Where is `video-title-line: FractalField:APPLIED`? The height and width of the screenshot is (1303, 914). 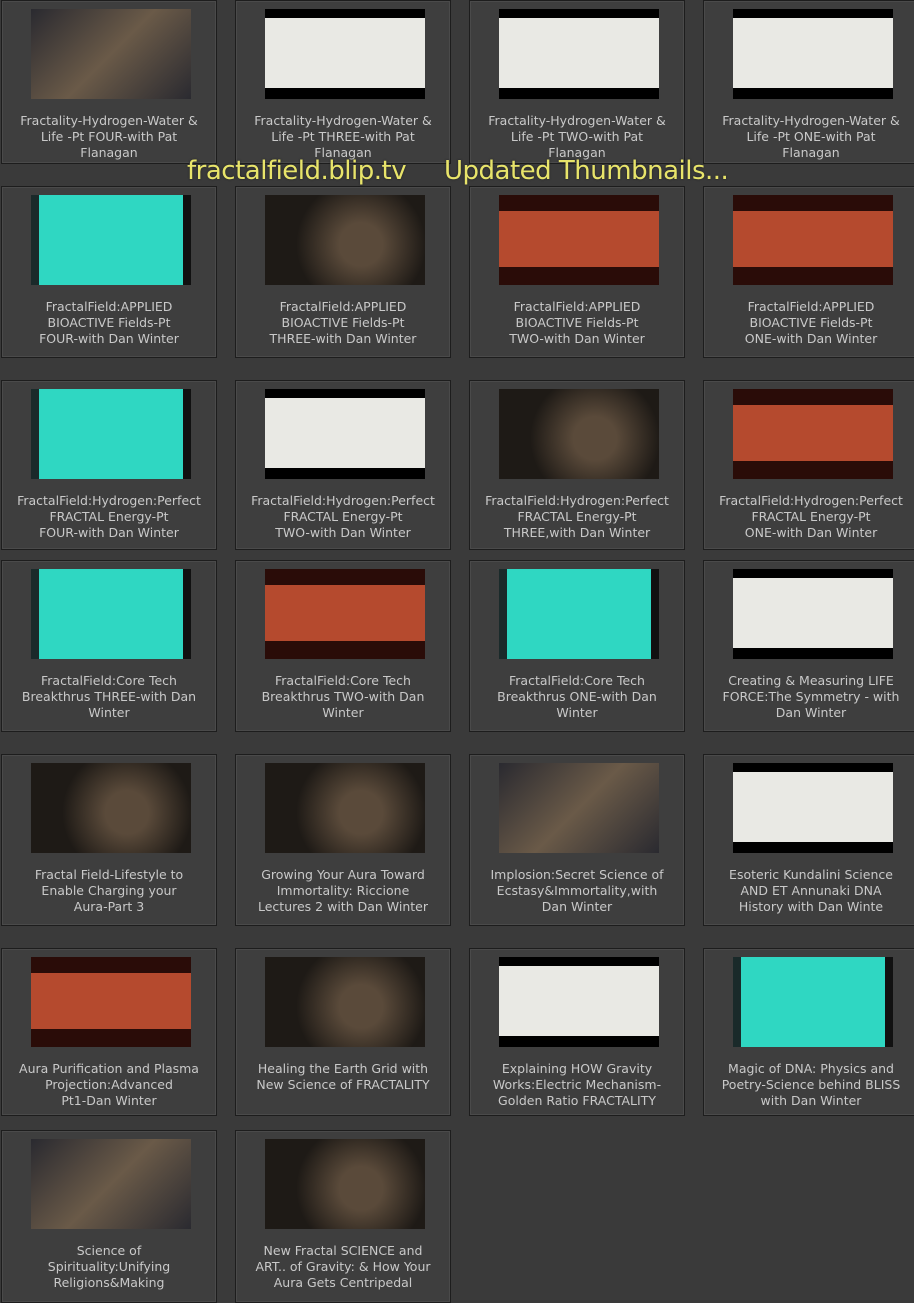 video-title-line: FractalField:APPLIED is located at coordinates (109, 306).